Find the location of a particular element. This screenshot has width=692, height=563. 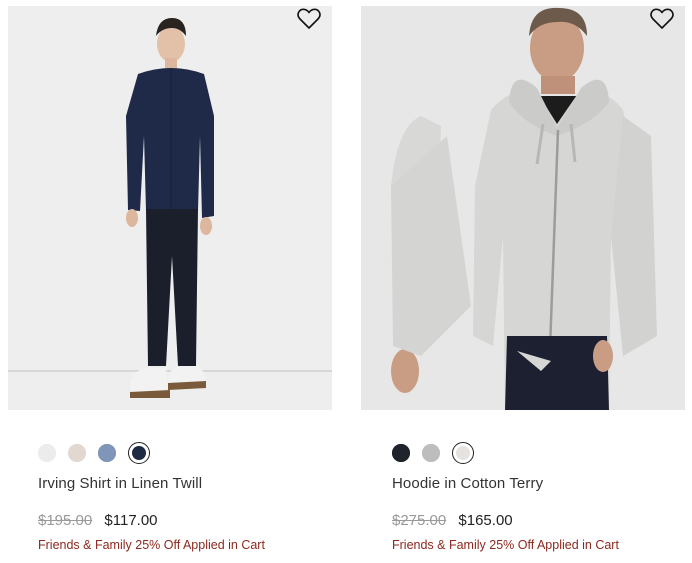

original-price: $195.00 is located at coordinates (65, 520).